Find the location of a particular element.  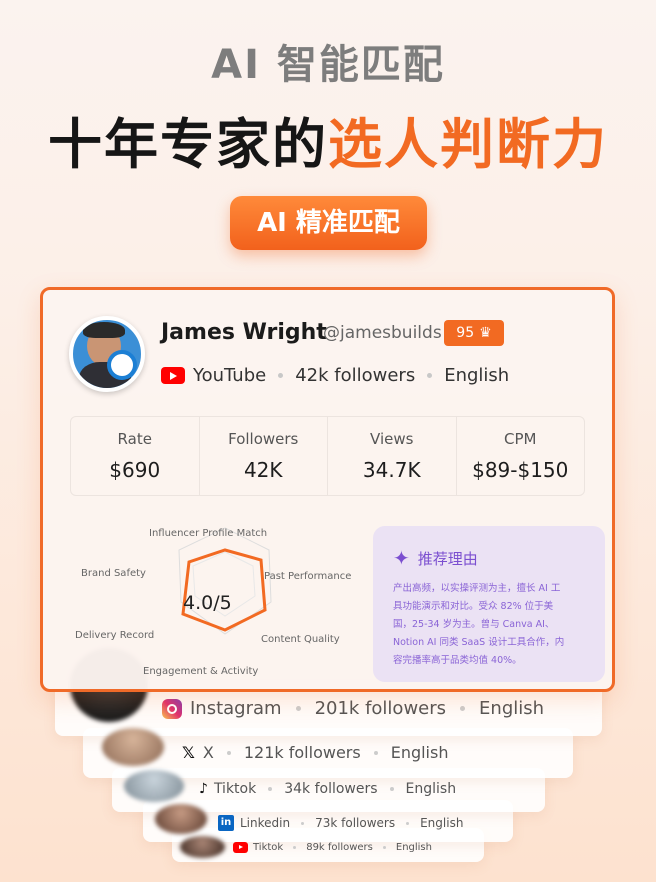

stack-row-instagram: Instagram 201k followers English is located at coordinates (353, 708).